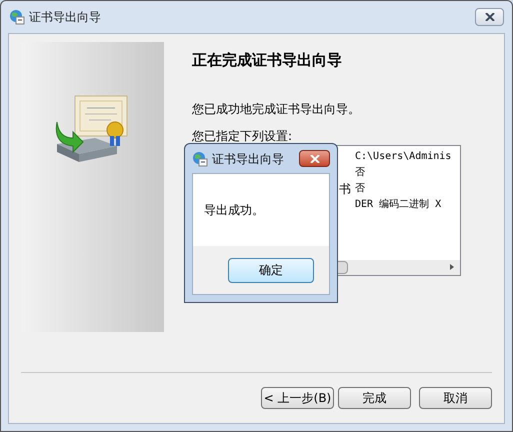 This screenshot has width=513, height=432. Describe the element at coordinates (271, 270) in the screenshot. I see `ok-button: 确定` at that location.